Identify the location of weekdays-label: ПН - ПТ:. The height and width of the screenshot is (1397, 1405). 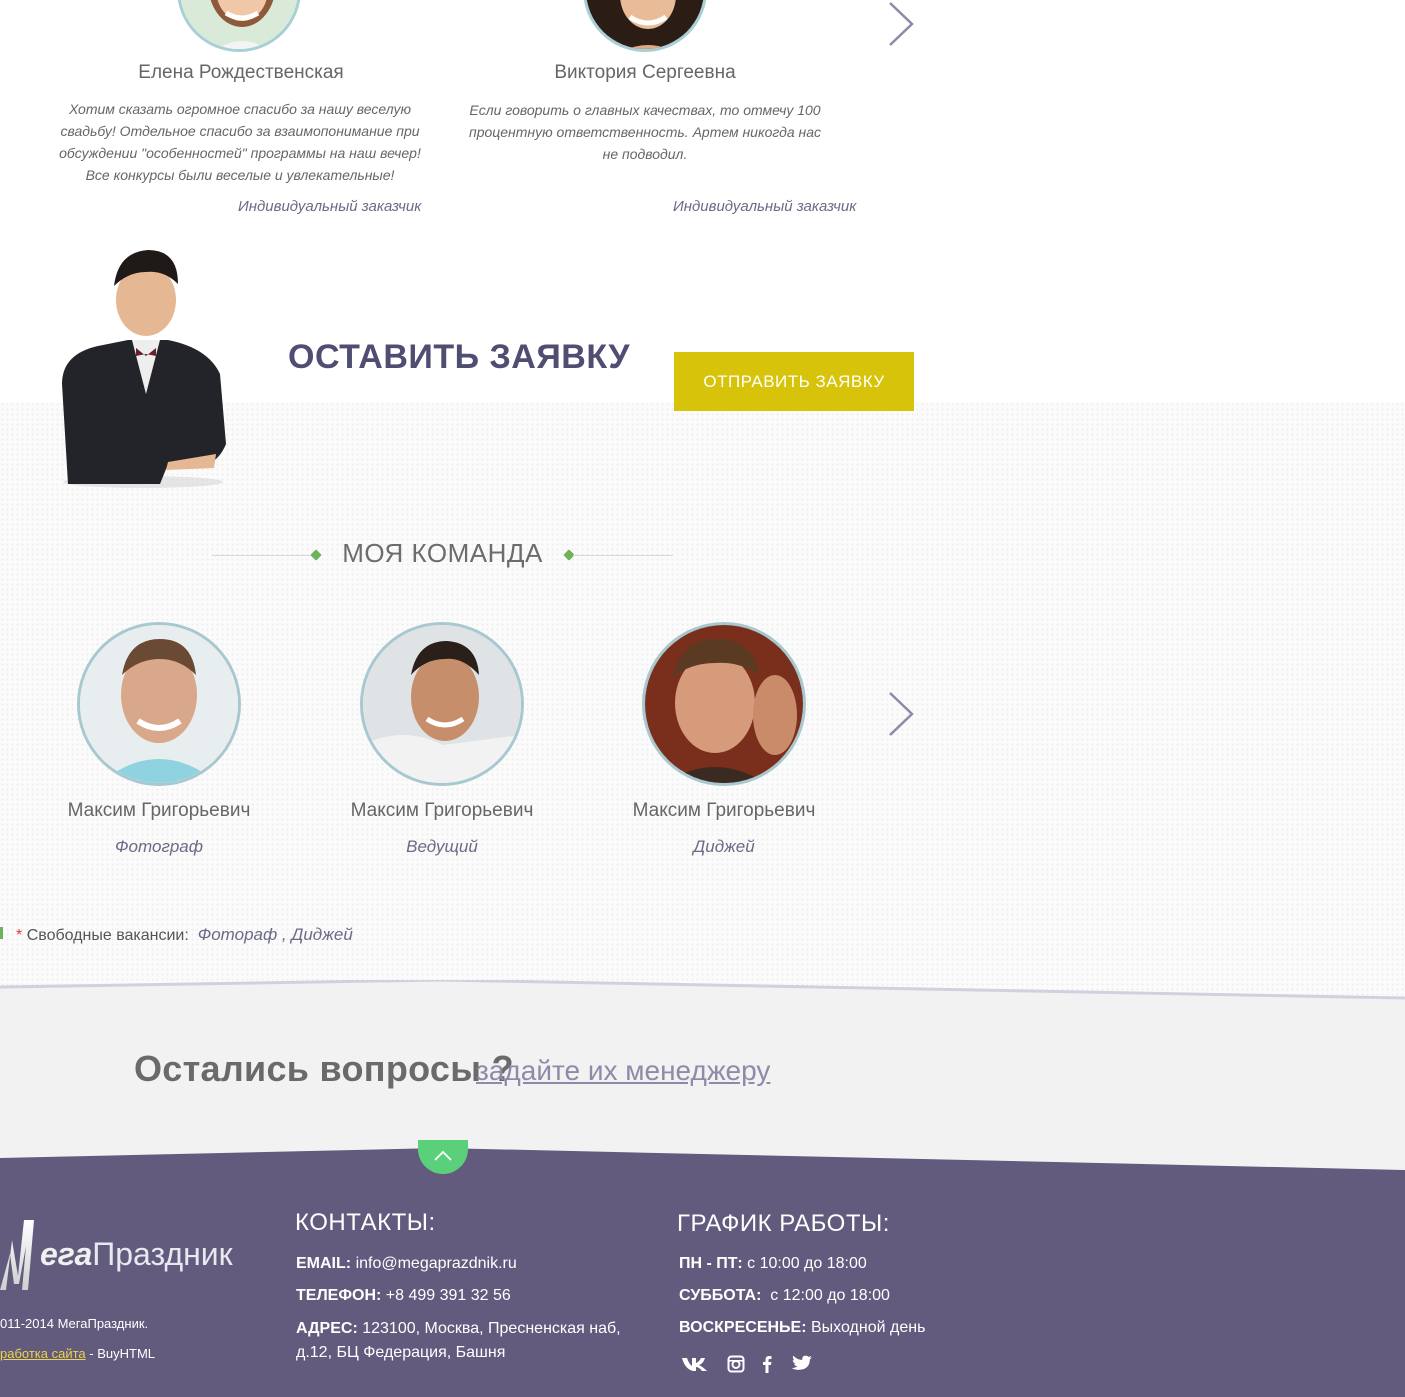
(711, 1263).